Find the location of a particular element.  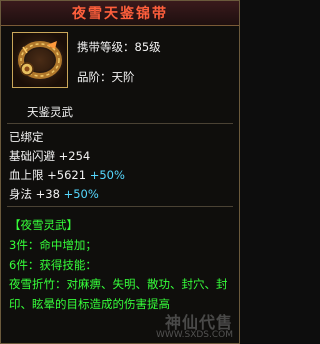

watermark-title: 神仙代售 is located at coordinates (198, 322).